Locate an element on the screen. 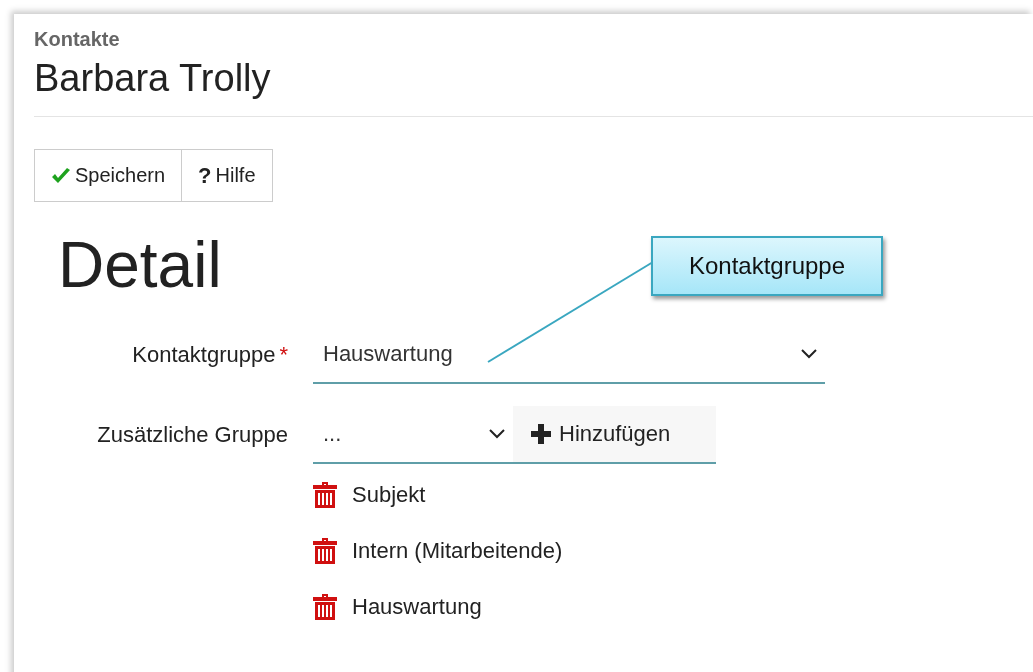 The image size is (1033, 672). group-name: Subjekt is located at coordinates (389, 495).